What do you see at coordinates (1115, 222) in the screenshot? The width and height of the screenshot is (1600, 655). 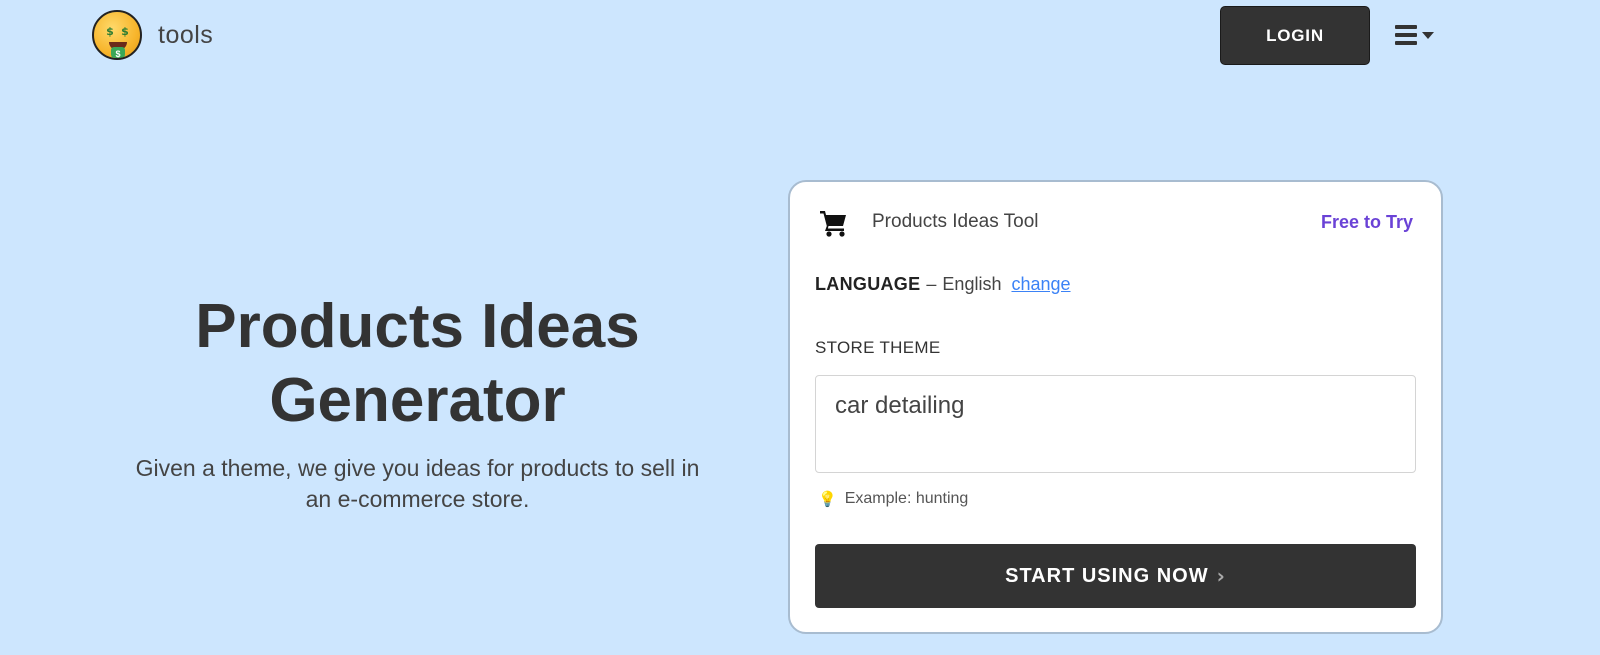 I see `tool-card-header: Products Ideas Tool Free to Try` at bounding box center [1115, 222].